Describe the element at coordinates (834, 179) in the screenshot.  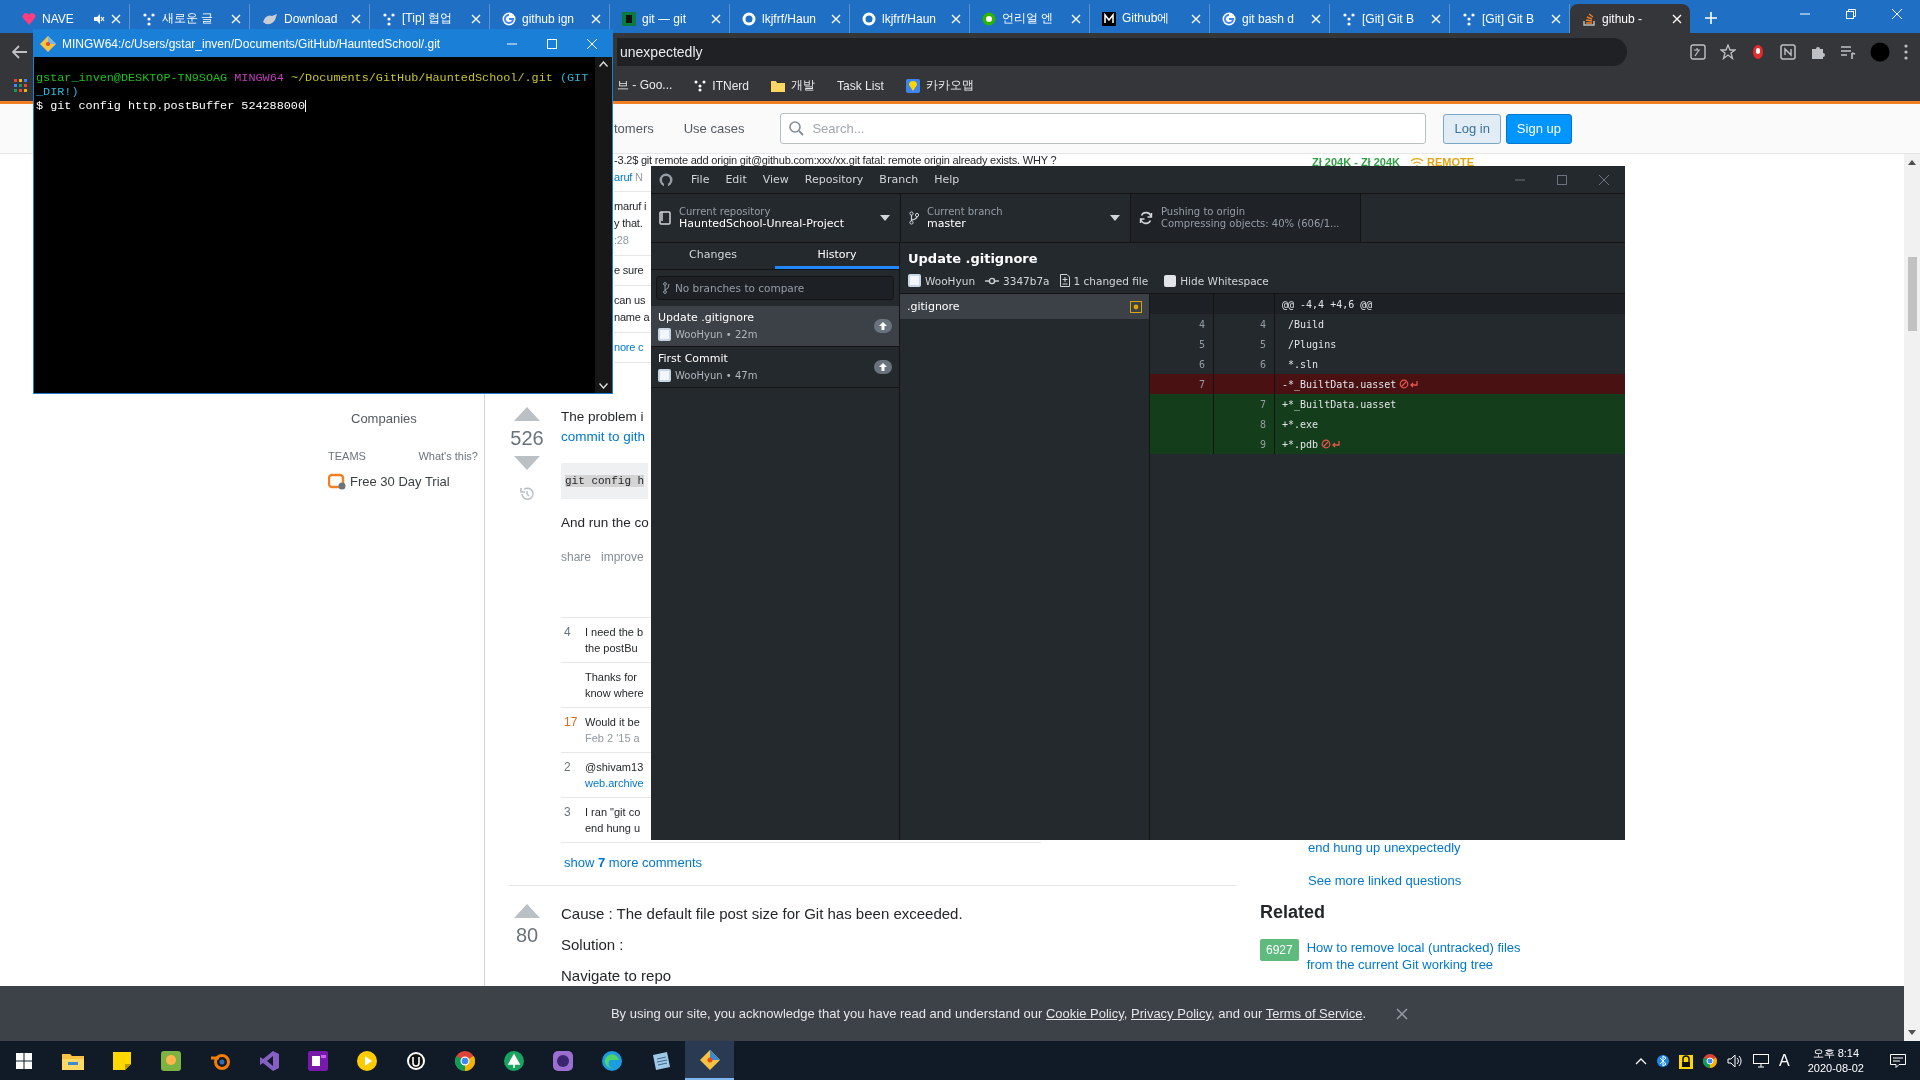
I see `menu-item: Repository` at that location.